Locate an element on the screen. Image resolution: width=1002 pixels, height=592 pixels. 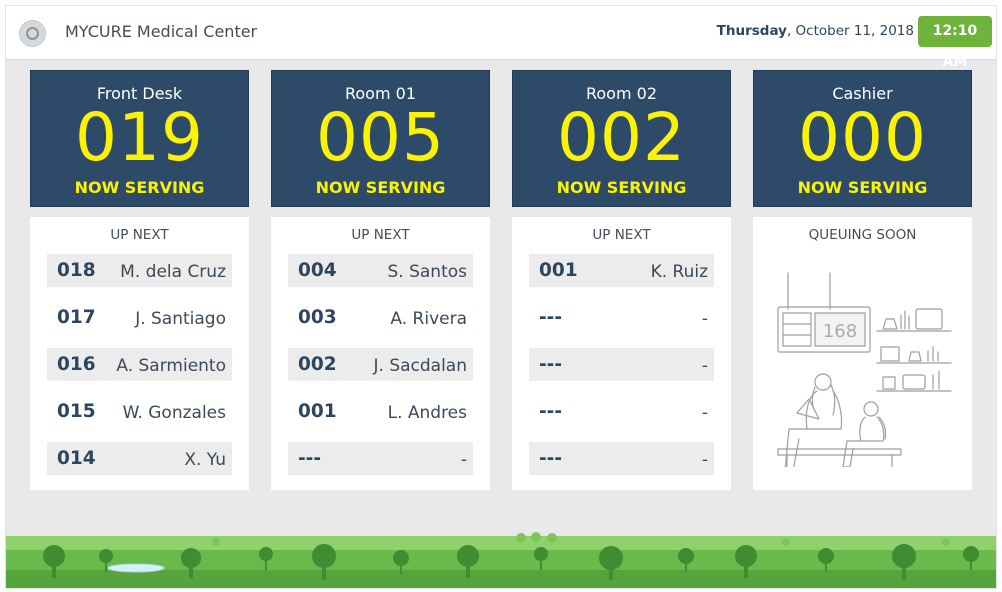
clinic-logo is located at coordinates (32, 33).